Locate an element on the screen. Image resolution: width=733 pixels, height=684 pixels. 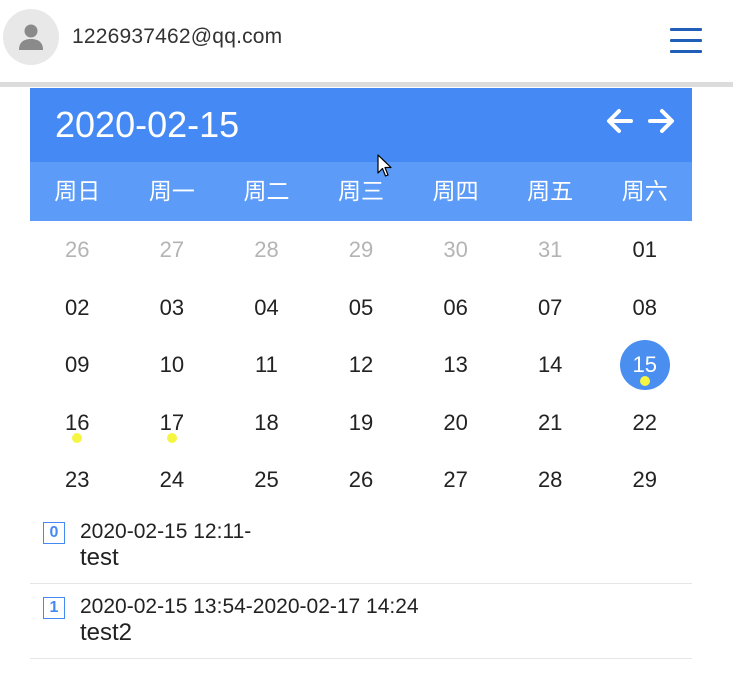
event-title: test2 is located at coordinates (106, 632).